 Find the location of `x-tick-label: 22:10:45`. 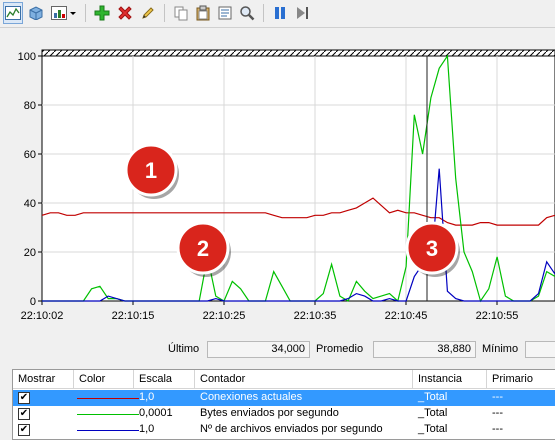

x-tick-label: 22:10:45 is located at coordinates (406, 316).